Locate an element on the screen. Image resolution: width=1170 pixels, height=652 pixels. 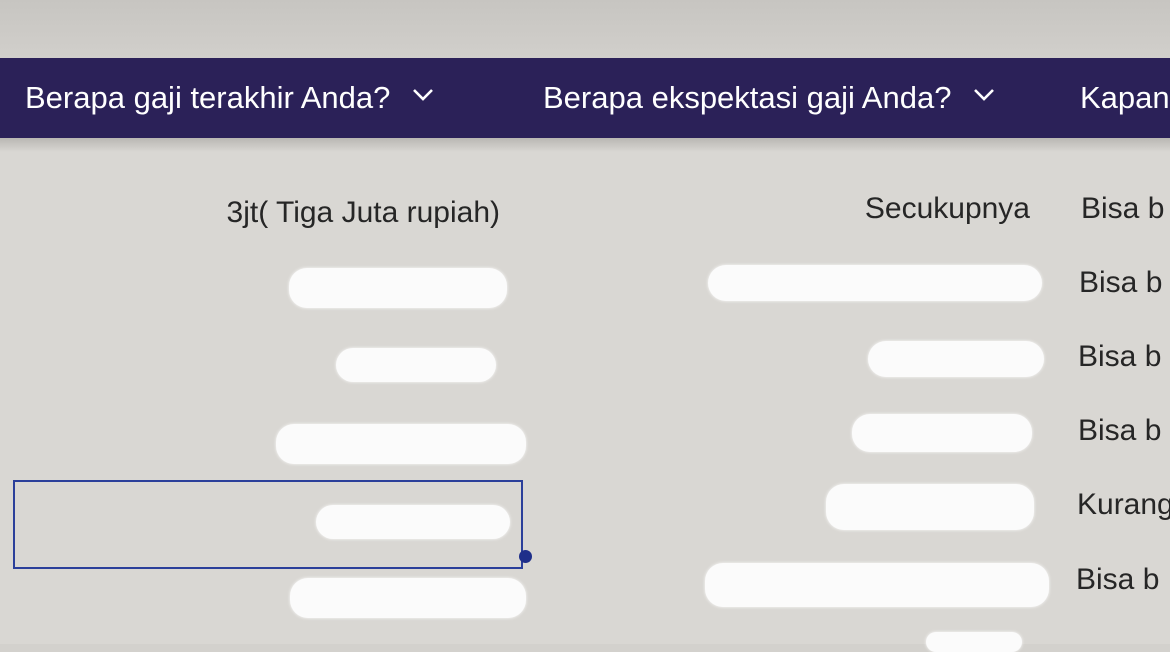
column-header-label: Kapan is located at coordinates (1125, 97).